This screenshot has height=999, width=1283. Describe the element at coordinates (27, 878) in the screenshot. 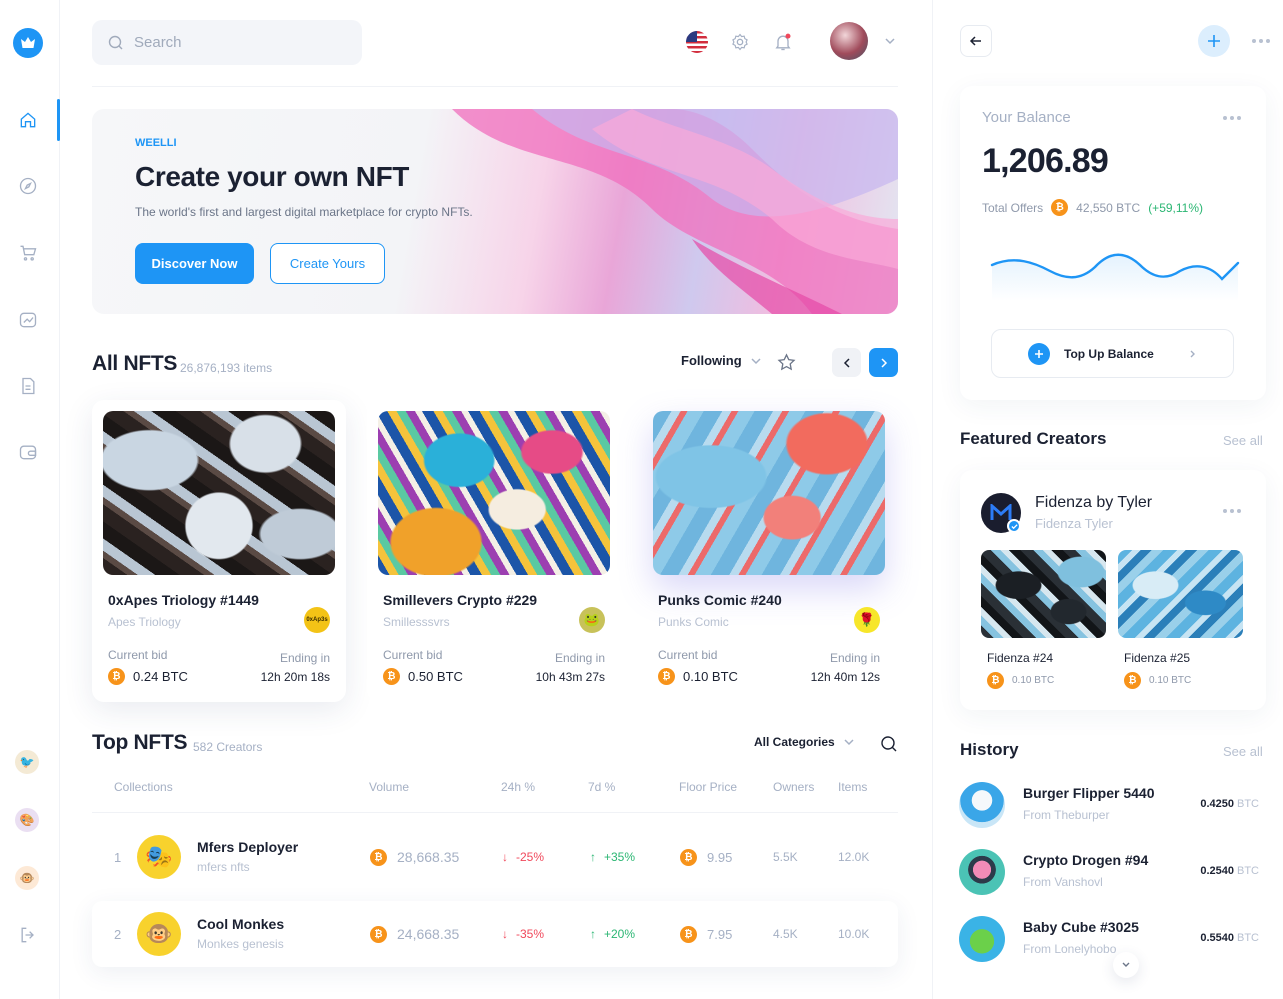

I see `user-avatar: 🐵` at that location.